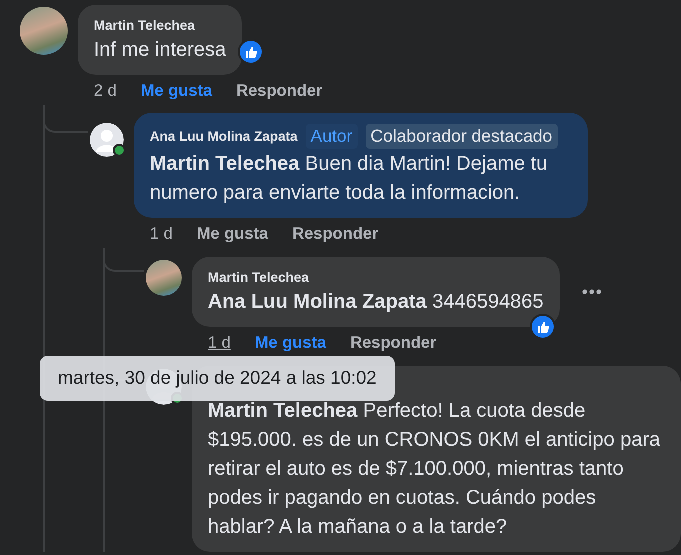 The width and height of the screenshot is (681, 555). Describe the element at coordinates (217, 378) in the screenshot. I see `date-tooltip: martes, 30 de julio de 2024 a las 10:02` at that location.